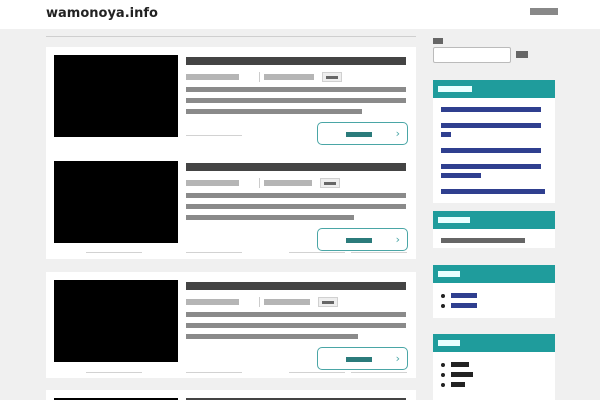 The image size is (600, 400). Describe the element at coordinates (231, 36) in the screenshot. I see `content-top-divider` at that location.